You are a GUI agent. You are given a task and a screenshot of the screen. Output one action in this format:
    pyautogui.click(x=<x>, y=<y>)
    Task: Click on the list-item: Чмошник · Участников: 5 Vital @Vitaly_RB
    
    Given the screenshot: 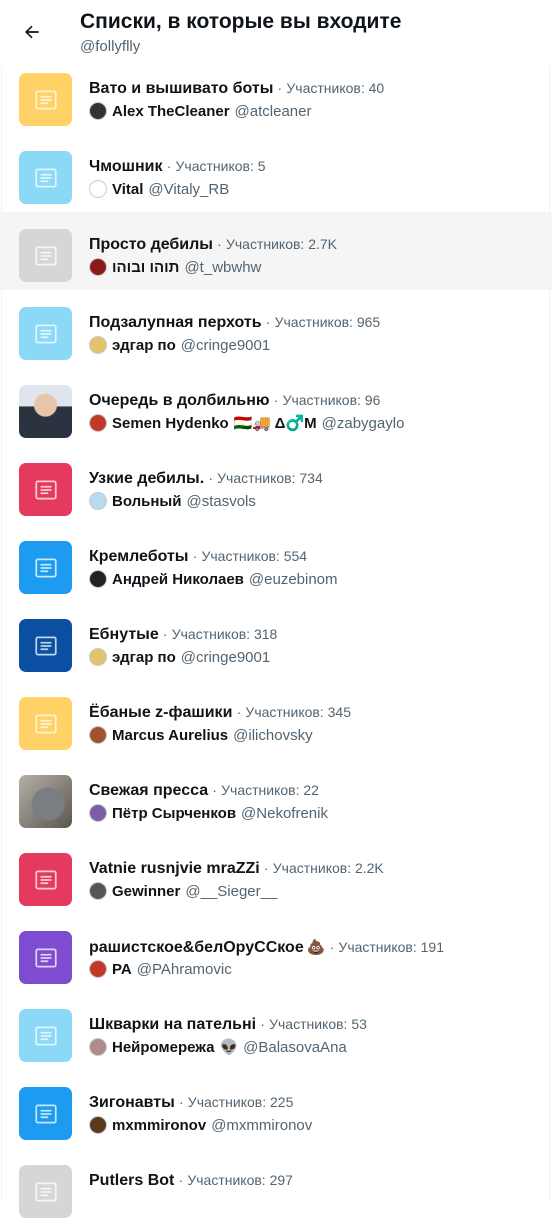 What is the action you would take?
    pyautogui.click(x=276, y=173)
    